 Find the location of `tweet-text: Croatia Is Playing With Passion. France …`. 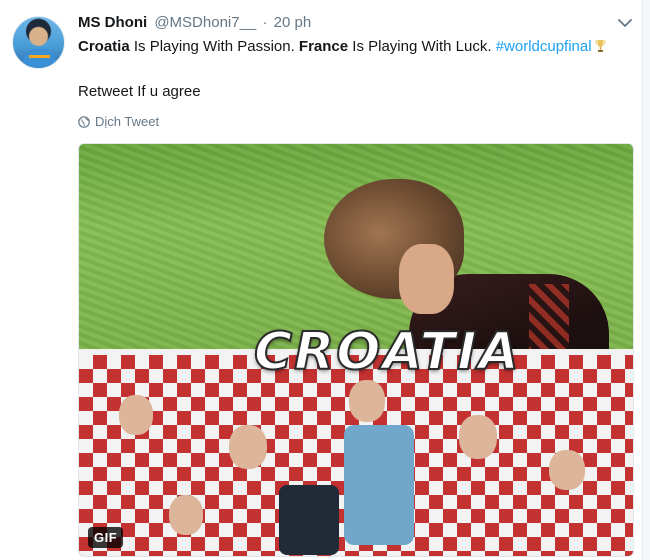

tweet-text: Croatia Is Playing With Passion. France … is located at coordinates (342, 47).